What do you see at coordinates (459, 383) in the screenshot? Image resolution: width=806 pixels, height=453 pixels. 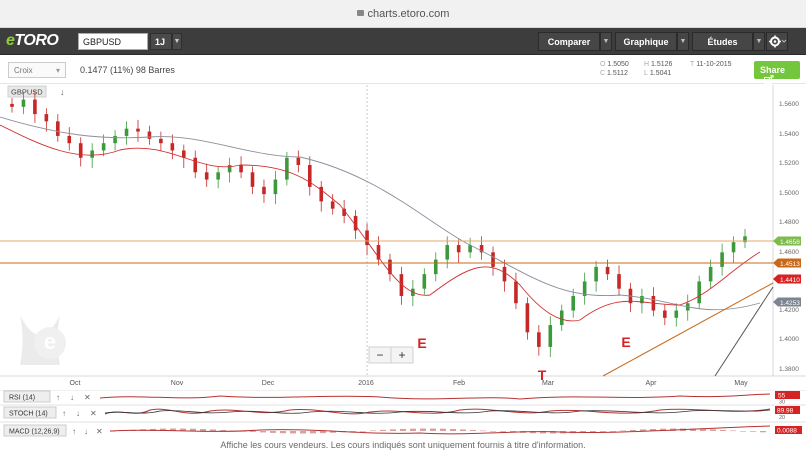 I see `x-tick-label: Feb` at bounding box center [459, 383].